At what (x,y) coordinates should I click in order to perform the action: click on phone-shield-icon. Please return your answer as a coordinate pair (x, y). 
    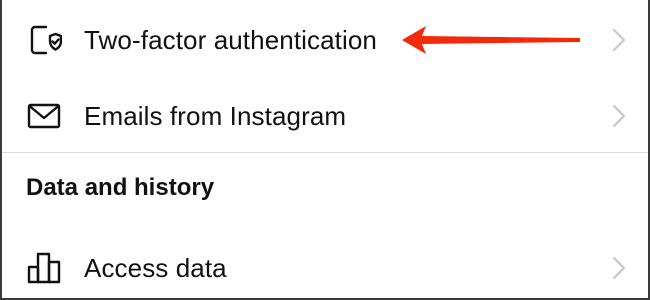
    Looking at the image, I should click on (44, 40).